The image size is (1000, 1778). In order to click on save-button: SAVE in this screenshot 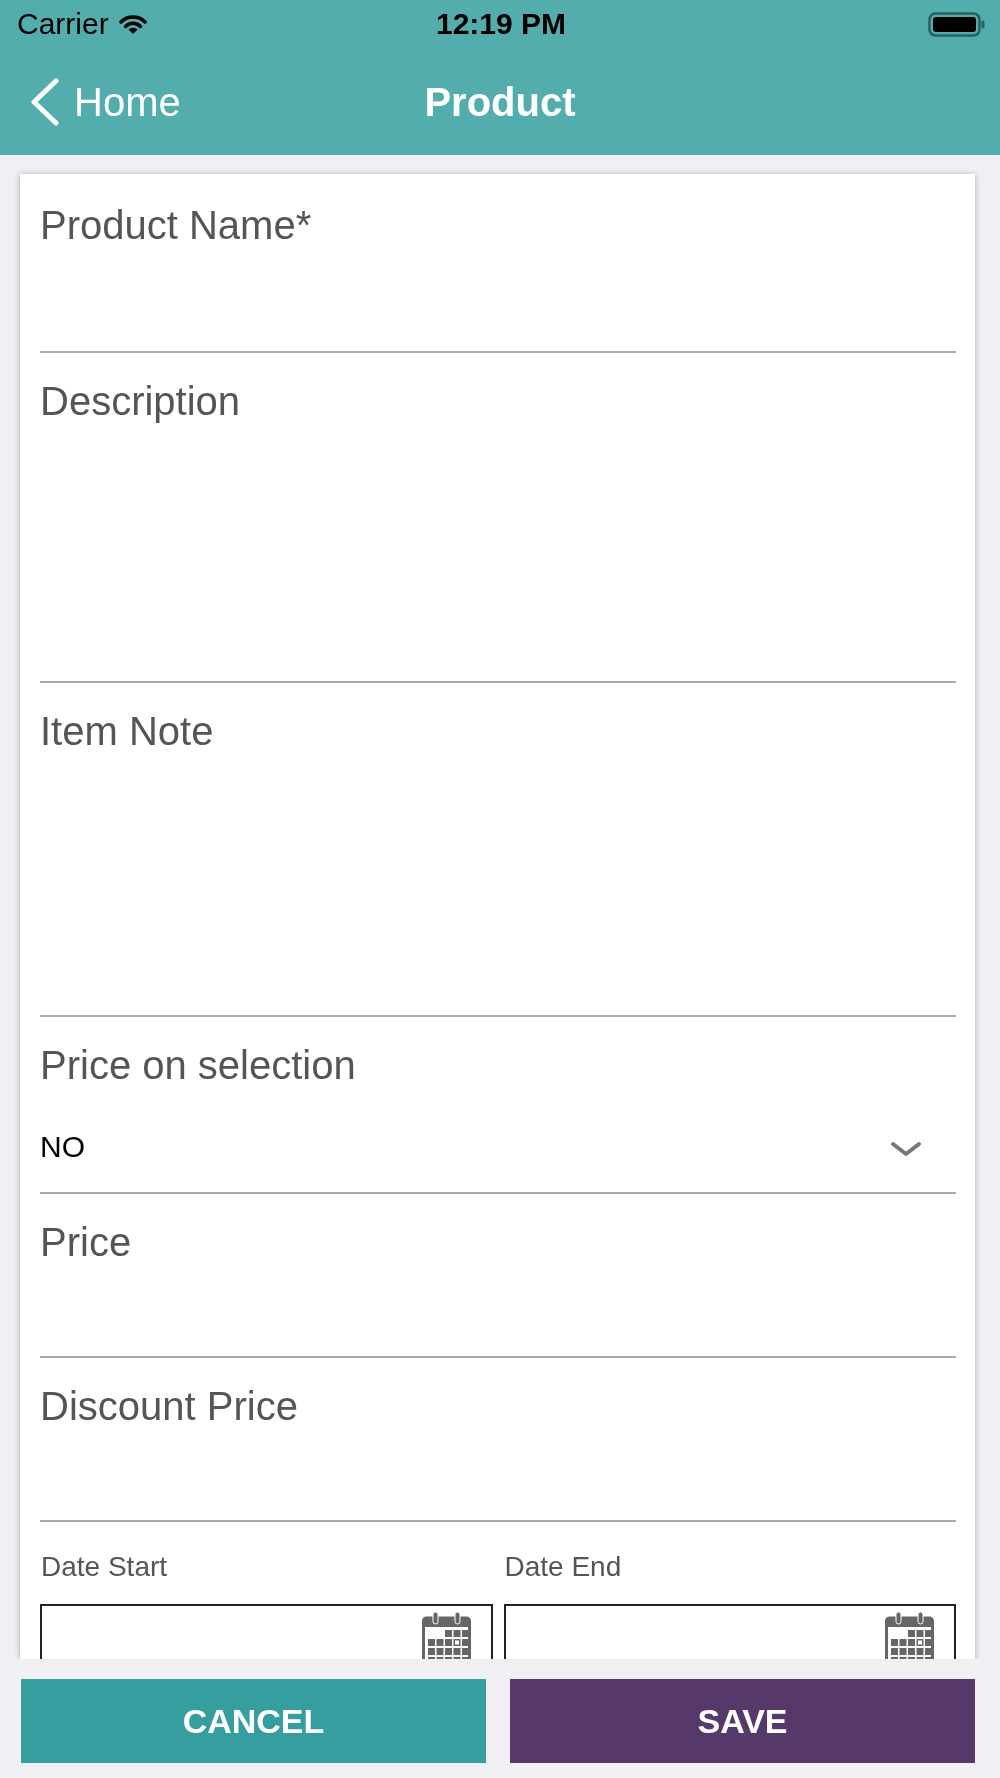, I will do `click(742, 1721)`.